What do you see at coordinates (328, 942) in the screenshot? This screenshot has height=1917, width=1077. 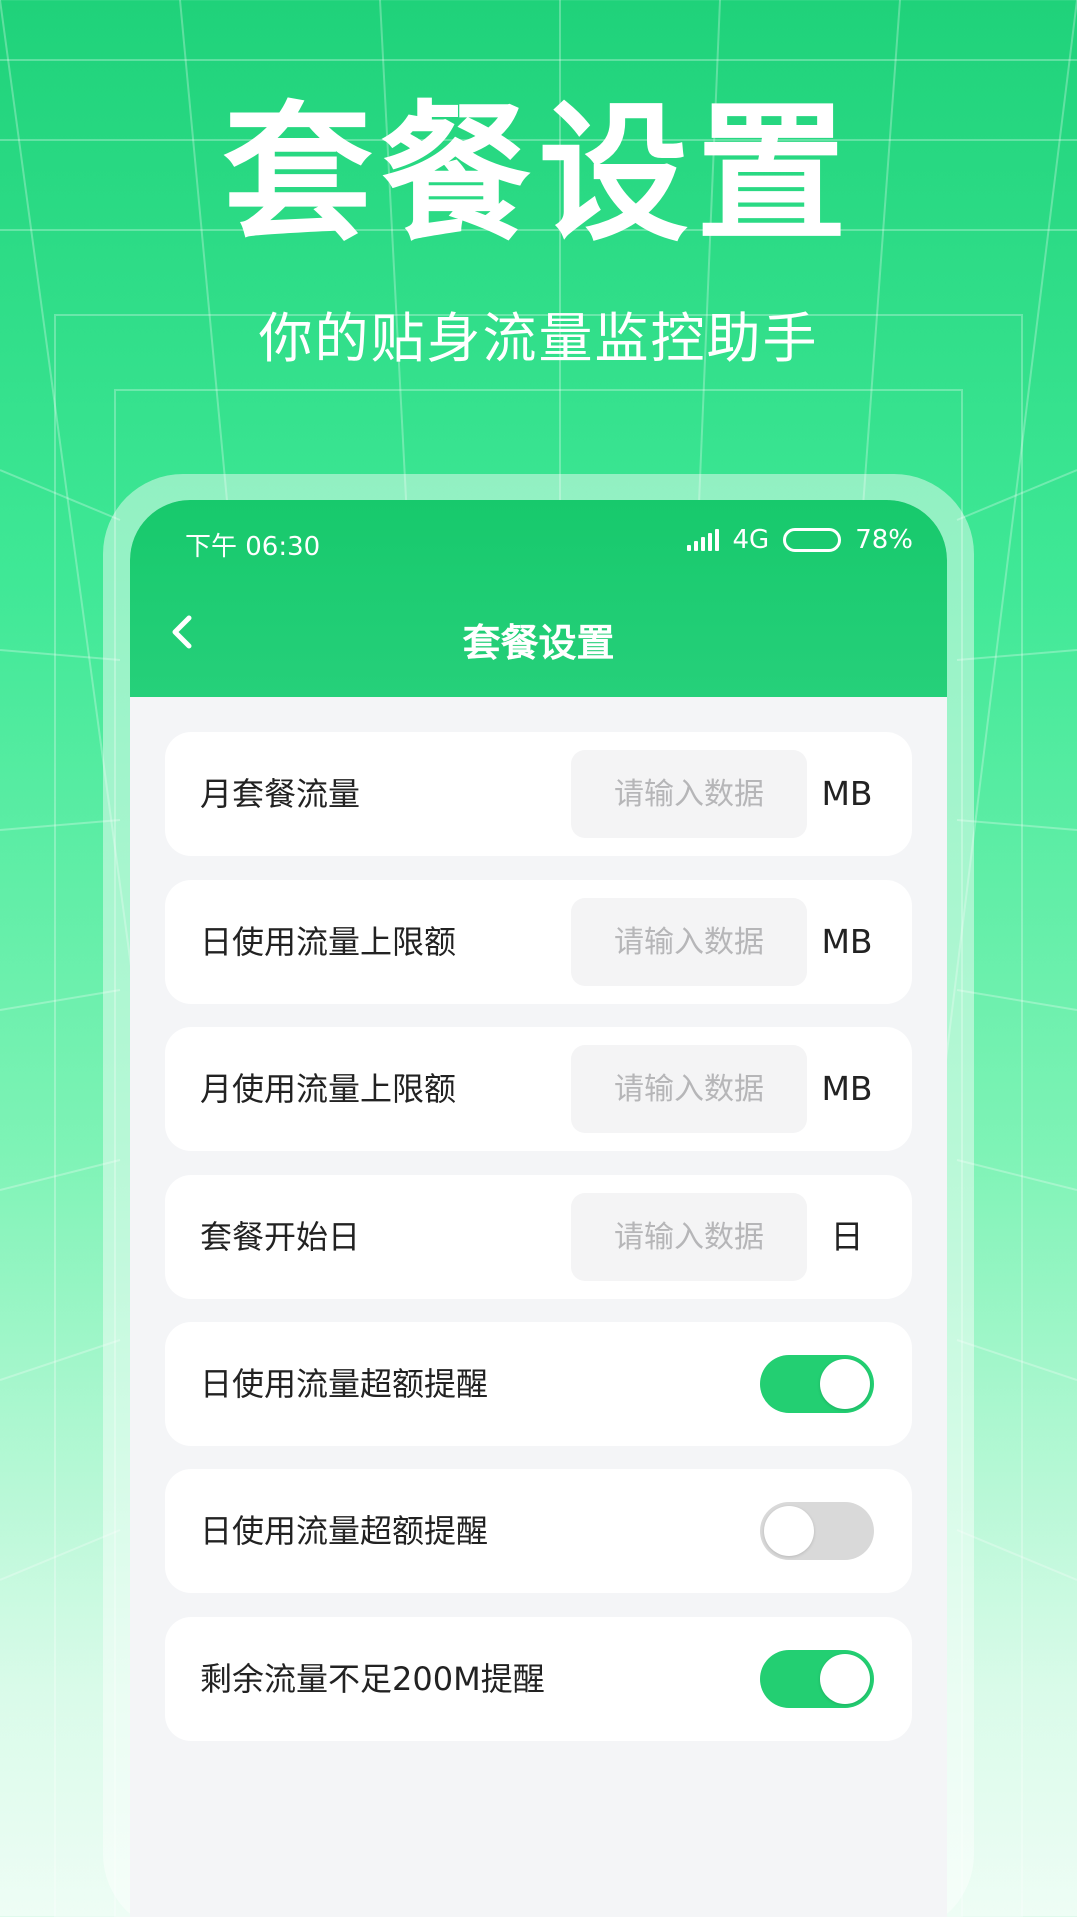 I see `setting-label: 日使用流量上限额` at bounding box center [328, 942].